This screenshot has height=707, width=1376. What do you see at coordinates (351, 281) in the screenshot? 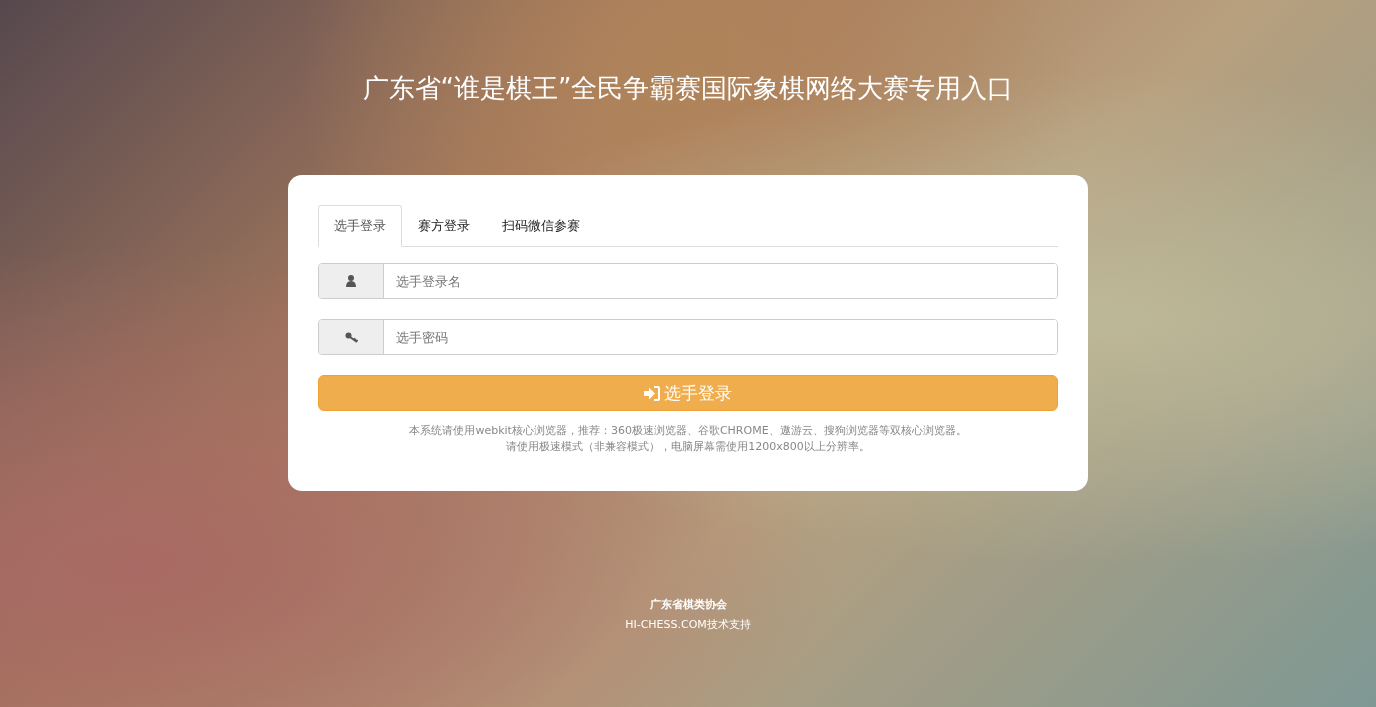
I see `user-icon` at bounding box center [351, 281].